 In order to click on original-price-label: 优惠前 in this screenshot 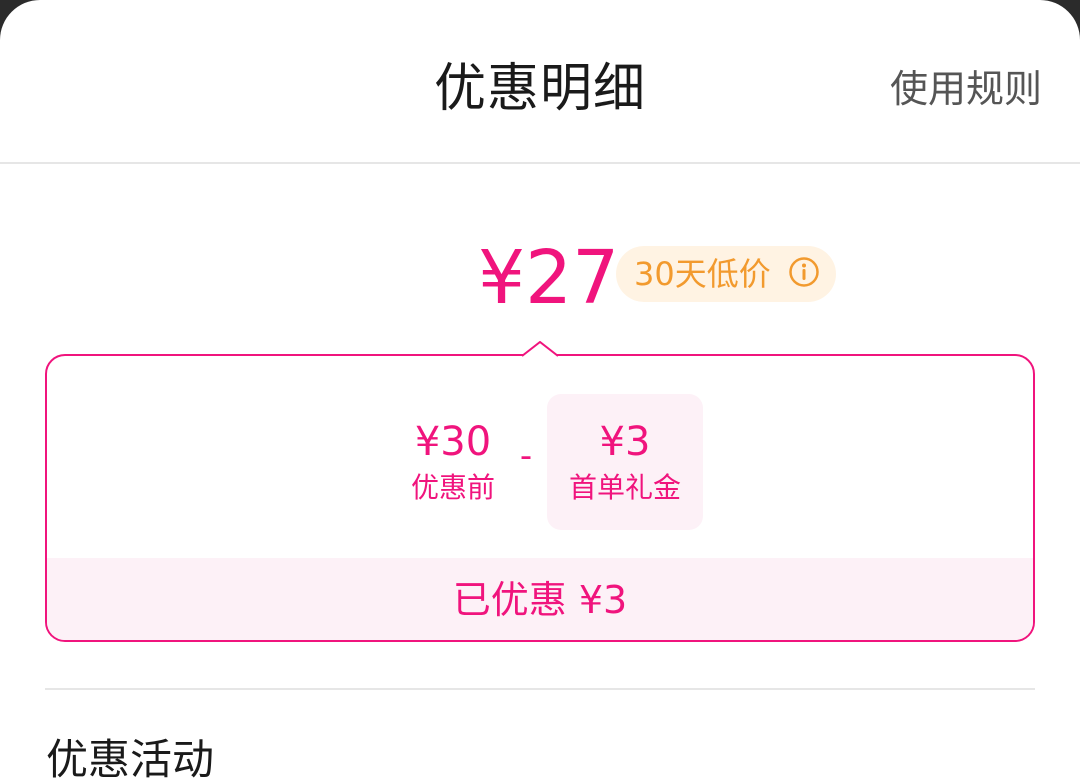, I will do `click(452, 487)`.